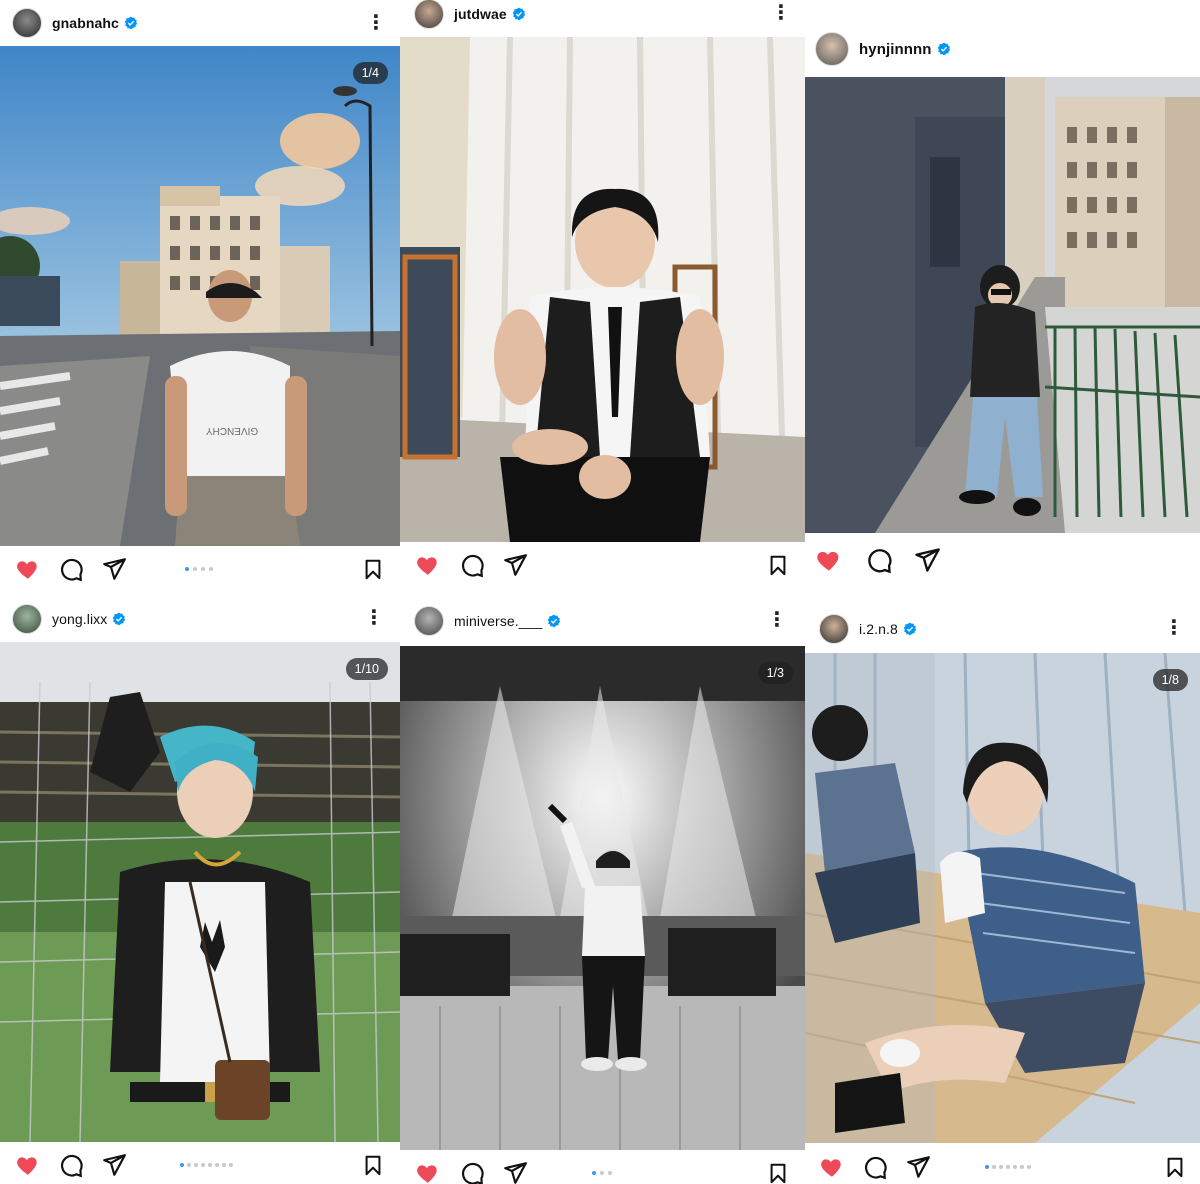  Describe the element at coordinates (79, 619) in the screenshot. I see `username: yong.lixx` at that location.